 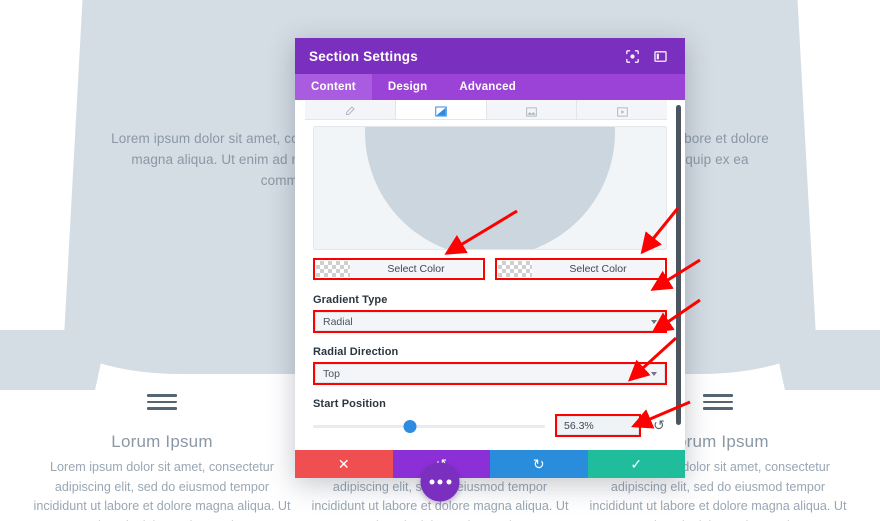 I want to click on gradient-preview-radial, so click(x=490, y=188).